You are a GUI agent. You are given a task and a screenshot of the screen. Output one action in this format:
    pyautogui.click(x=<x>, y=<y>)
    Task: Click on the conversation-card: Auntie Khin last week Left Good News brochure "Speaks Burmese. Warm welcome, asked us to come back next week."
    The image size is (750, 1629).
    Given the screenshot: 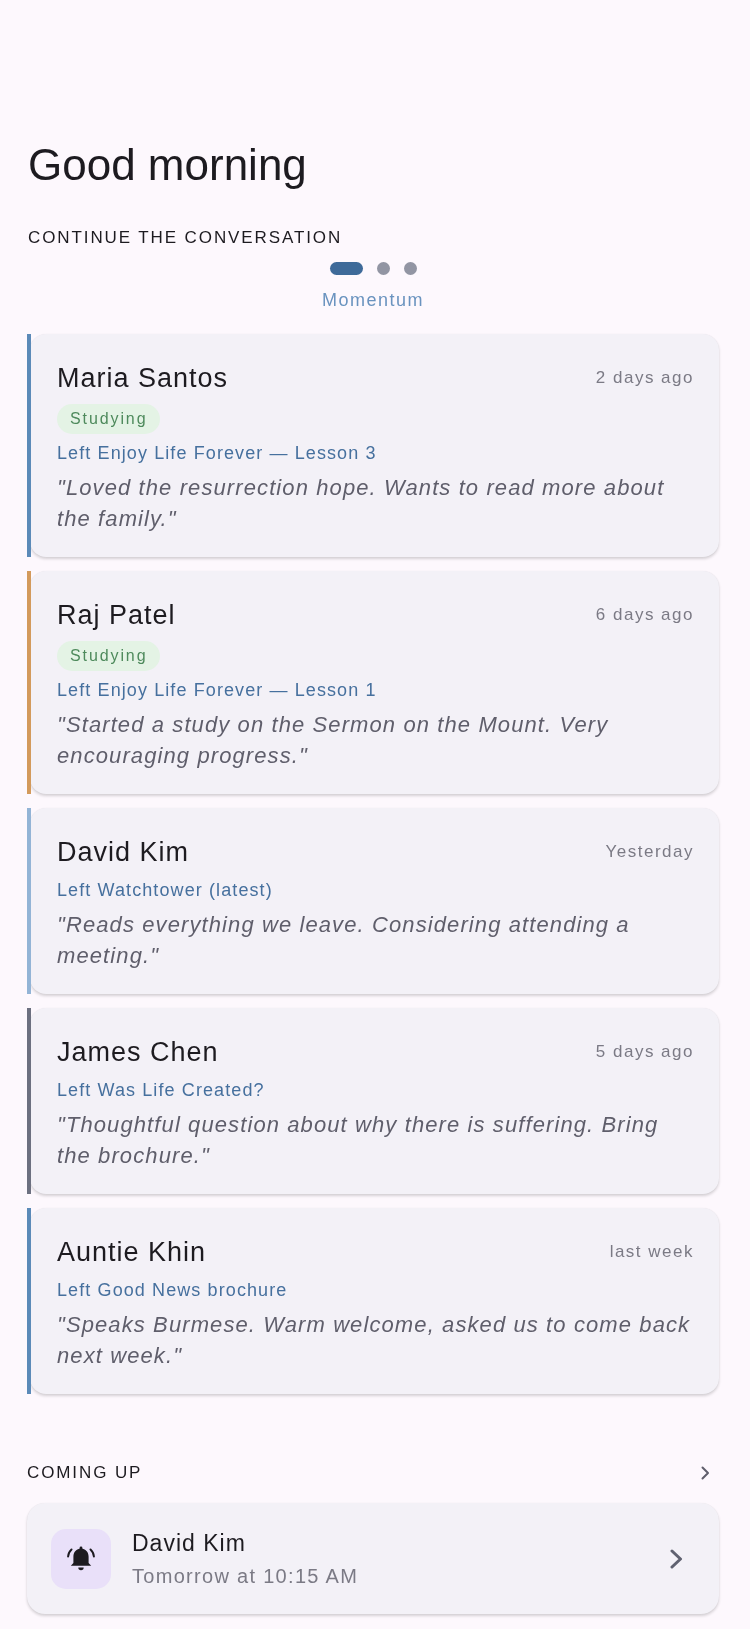 What is the action you would take?
    pyautogui.click(x=374, y=1301)
    